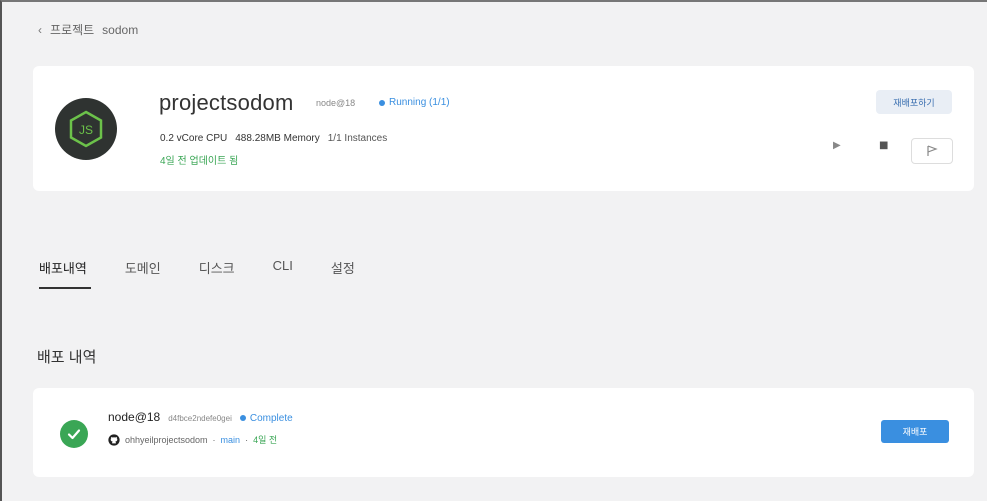 This screenshot has height=501, width=987. I want to click on deployment-meta: ohhyeilprojectsodom · main · 4일 전, so click(192, 439).